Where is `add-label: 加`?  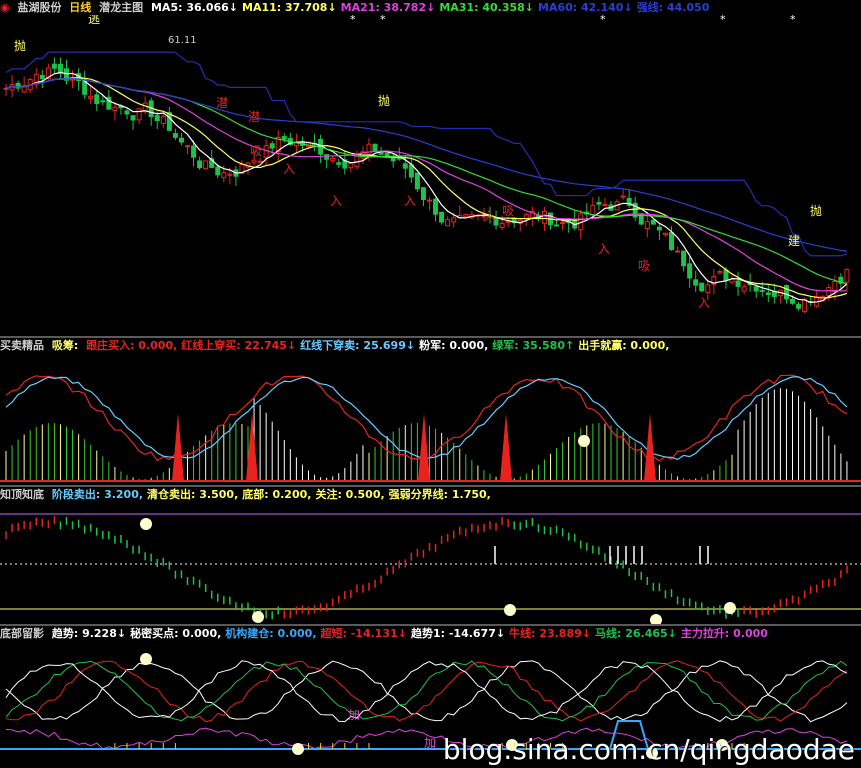
add-label: 加 is located at coordinates (354, 715).